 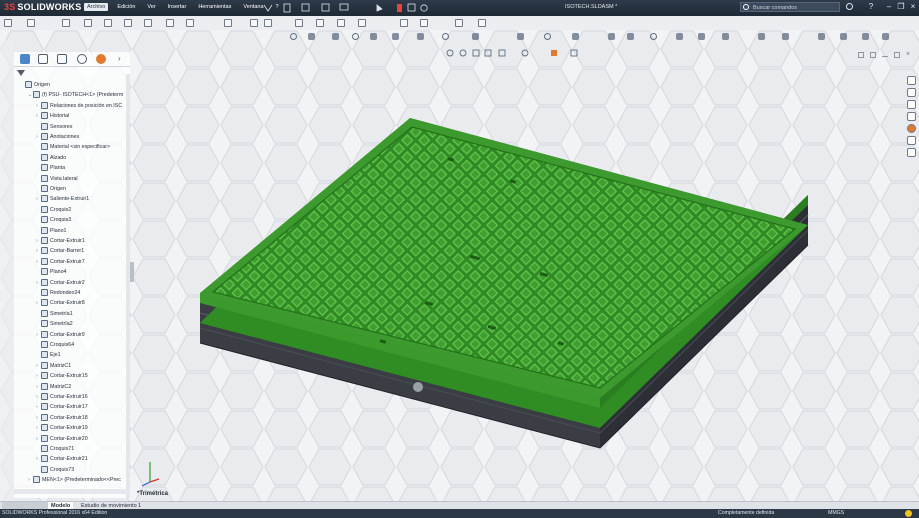 What do you see at coordinates (51, 231) in the screenshot?
I see `tree-item: Plano1` at bounding box center [51, 231].